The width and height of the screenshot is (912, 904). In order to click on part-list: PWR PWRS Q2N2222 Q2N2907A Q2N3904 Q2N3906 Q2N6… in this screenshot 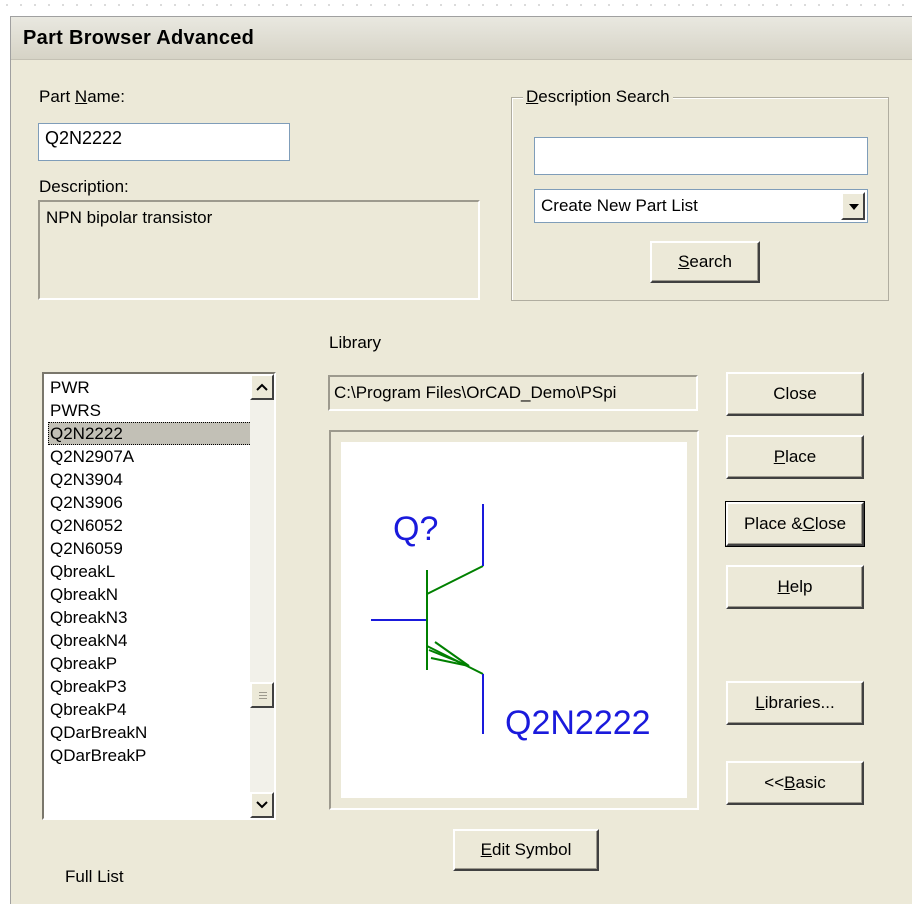, I will do `click(159, 596)`.